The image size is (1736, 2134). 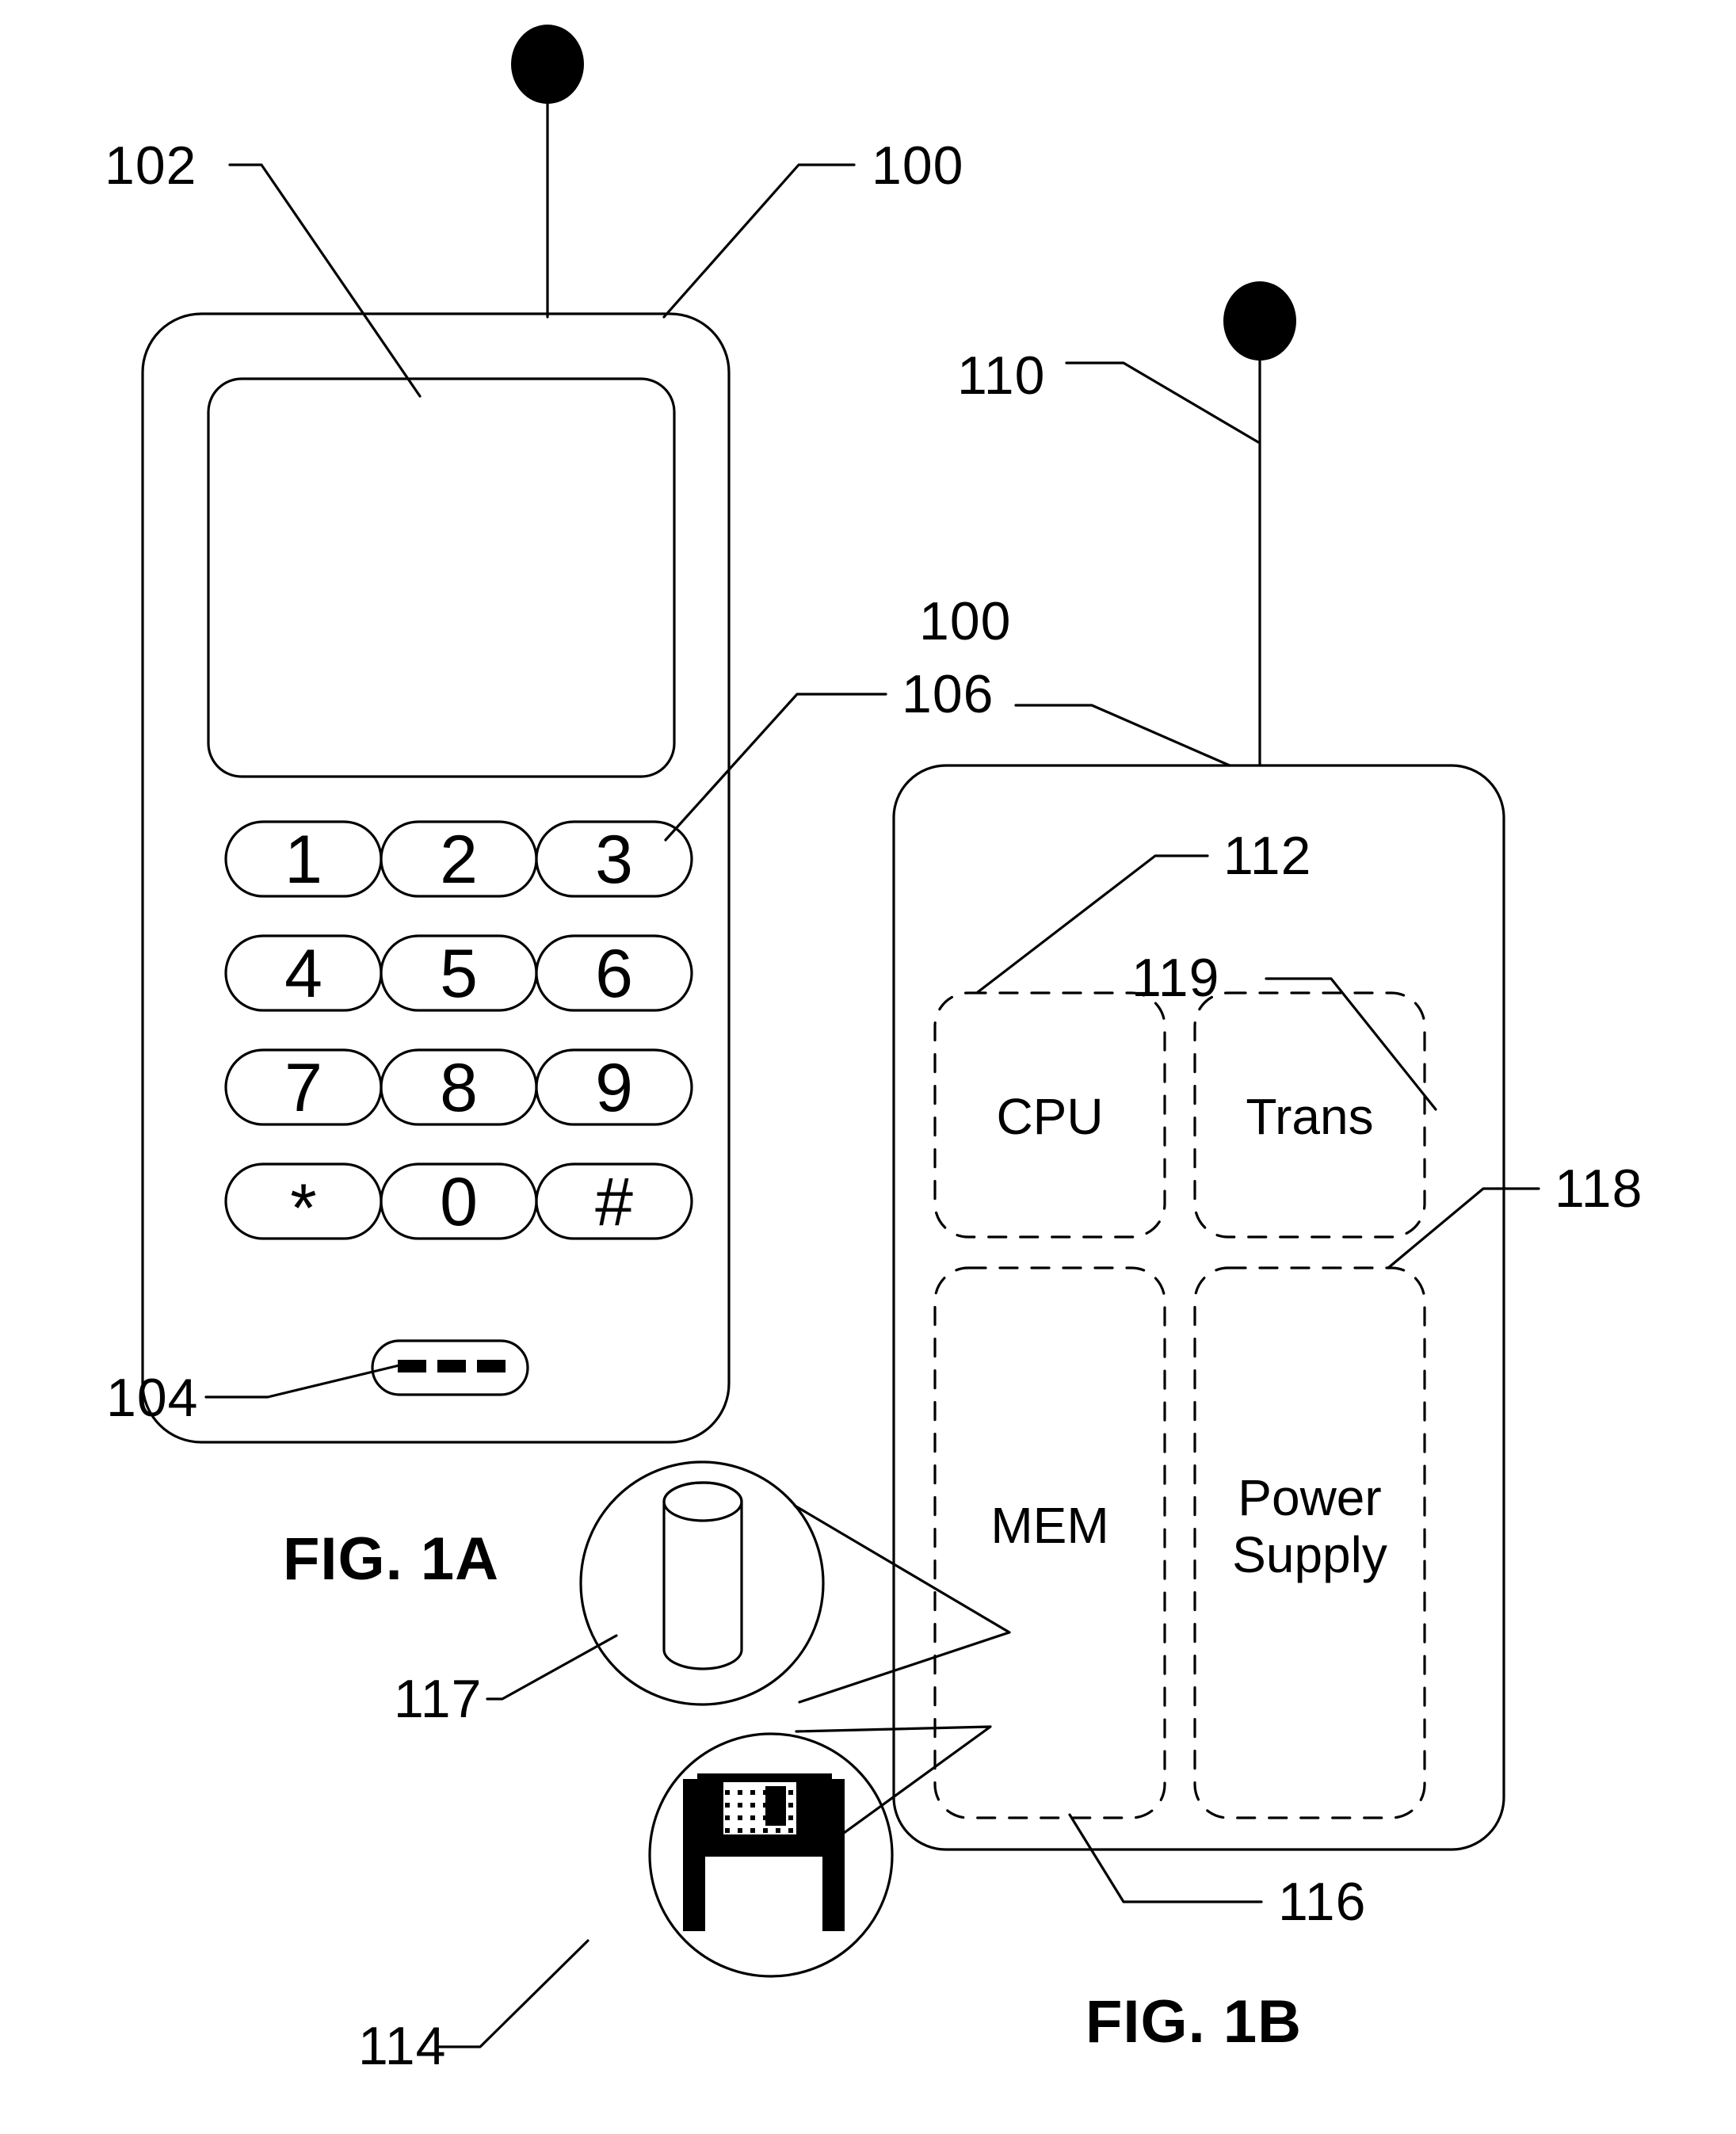 What do you see at coordinates (151, 166) in the screenshot?
I see `ref-numeral-102: 102` at bounding box center [151, 166].